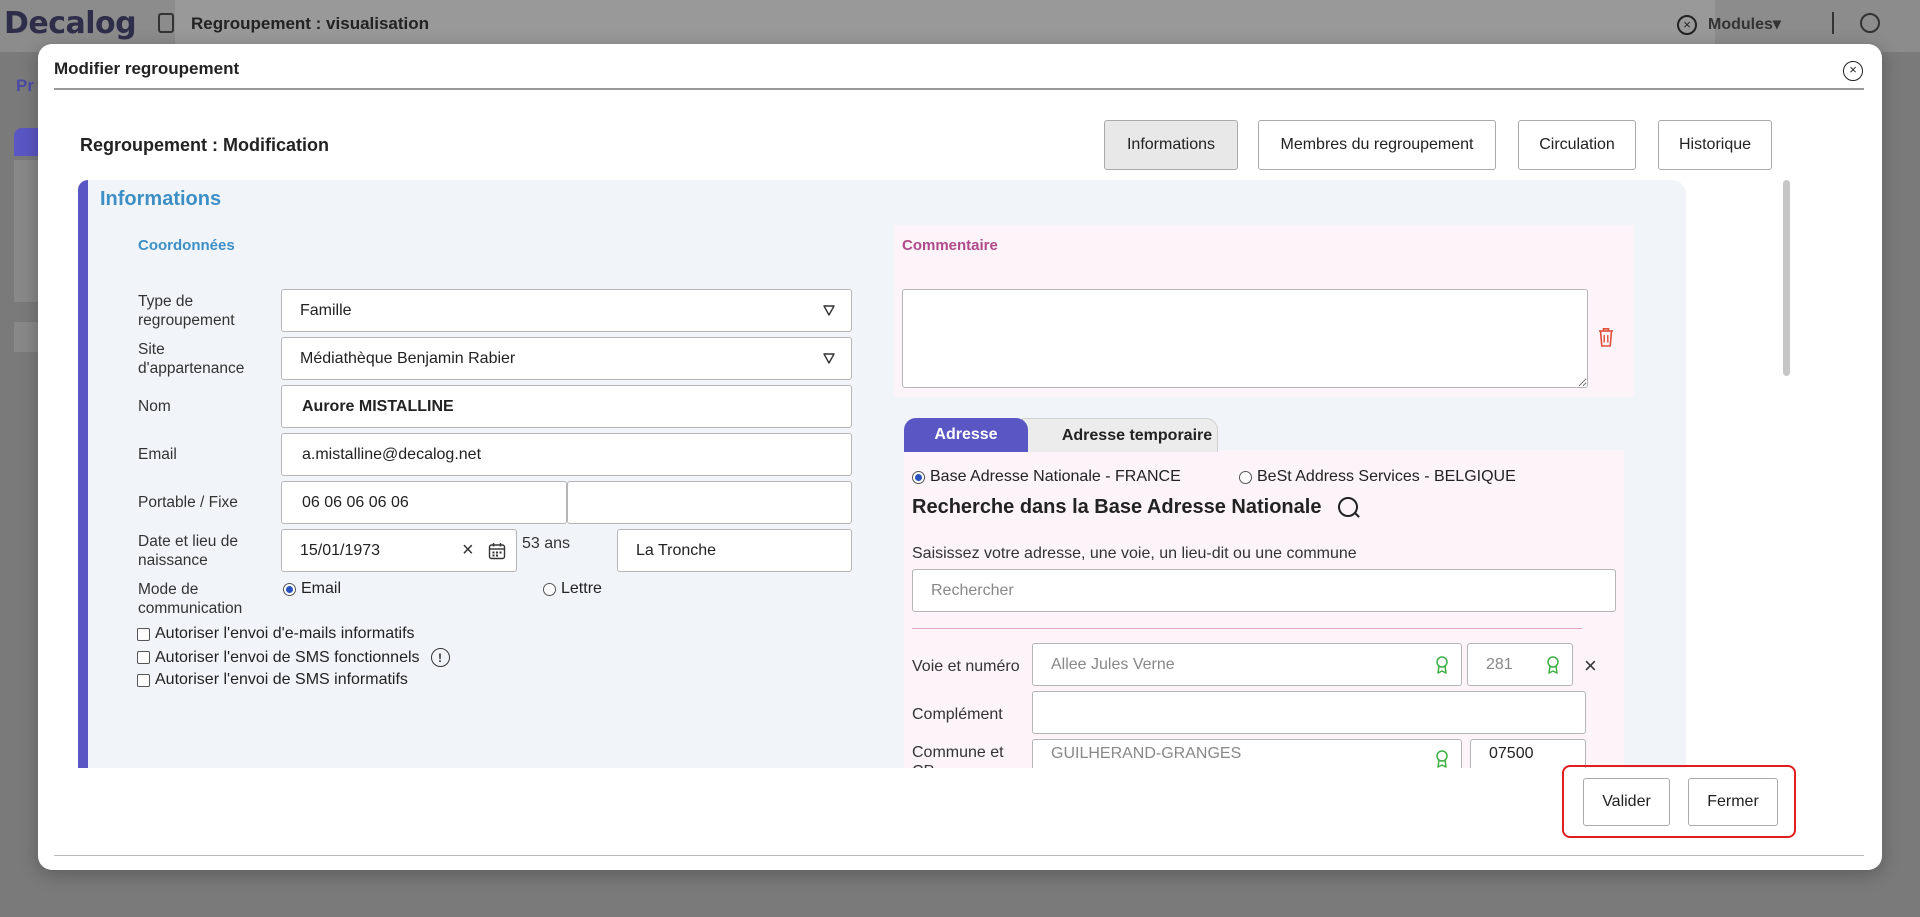  What do you see at coordinates (1247, 628) in the screenshot?
I see `address-divider` at bounding box center [1247, 628].